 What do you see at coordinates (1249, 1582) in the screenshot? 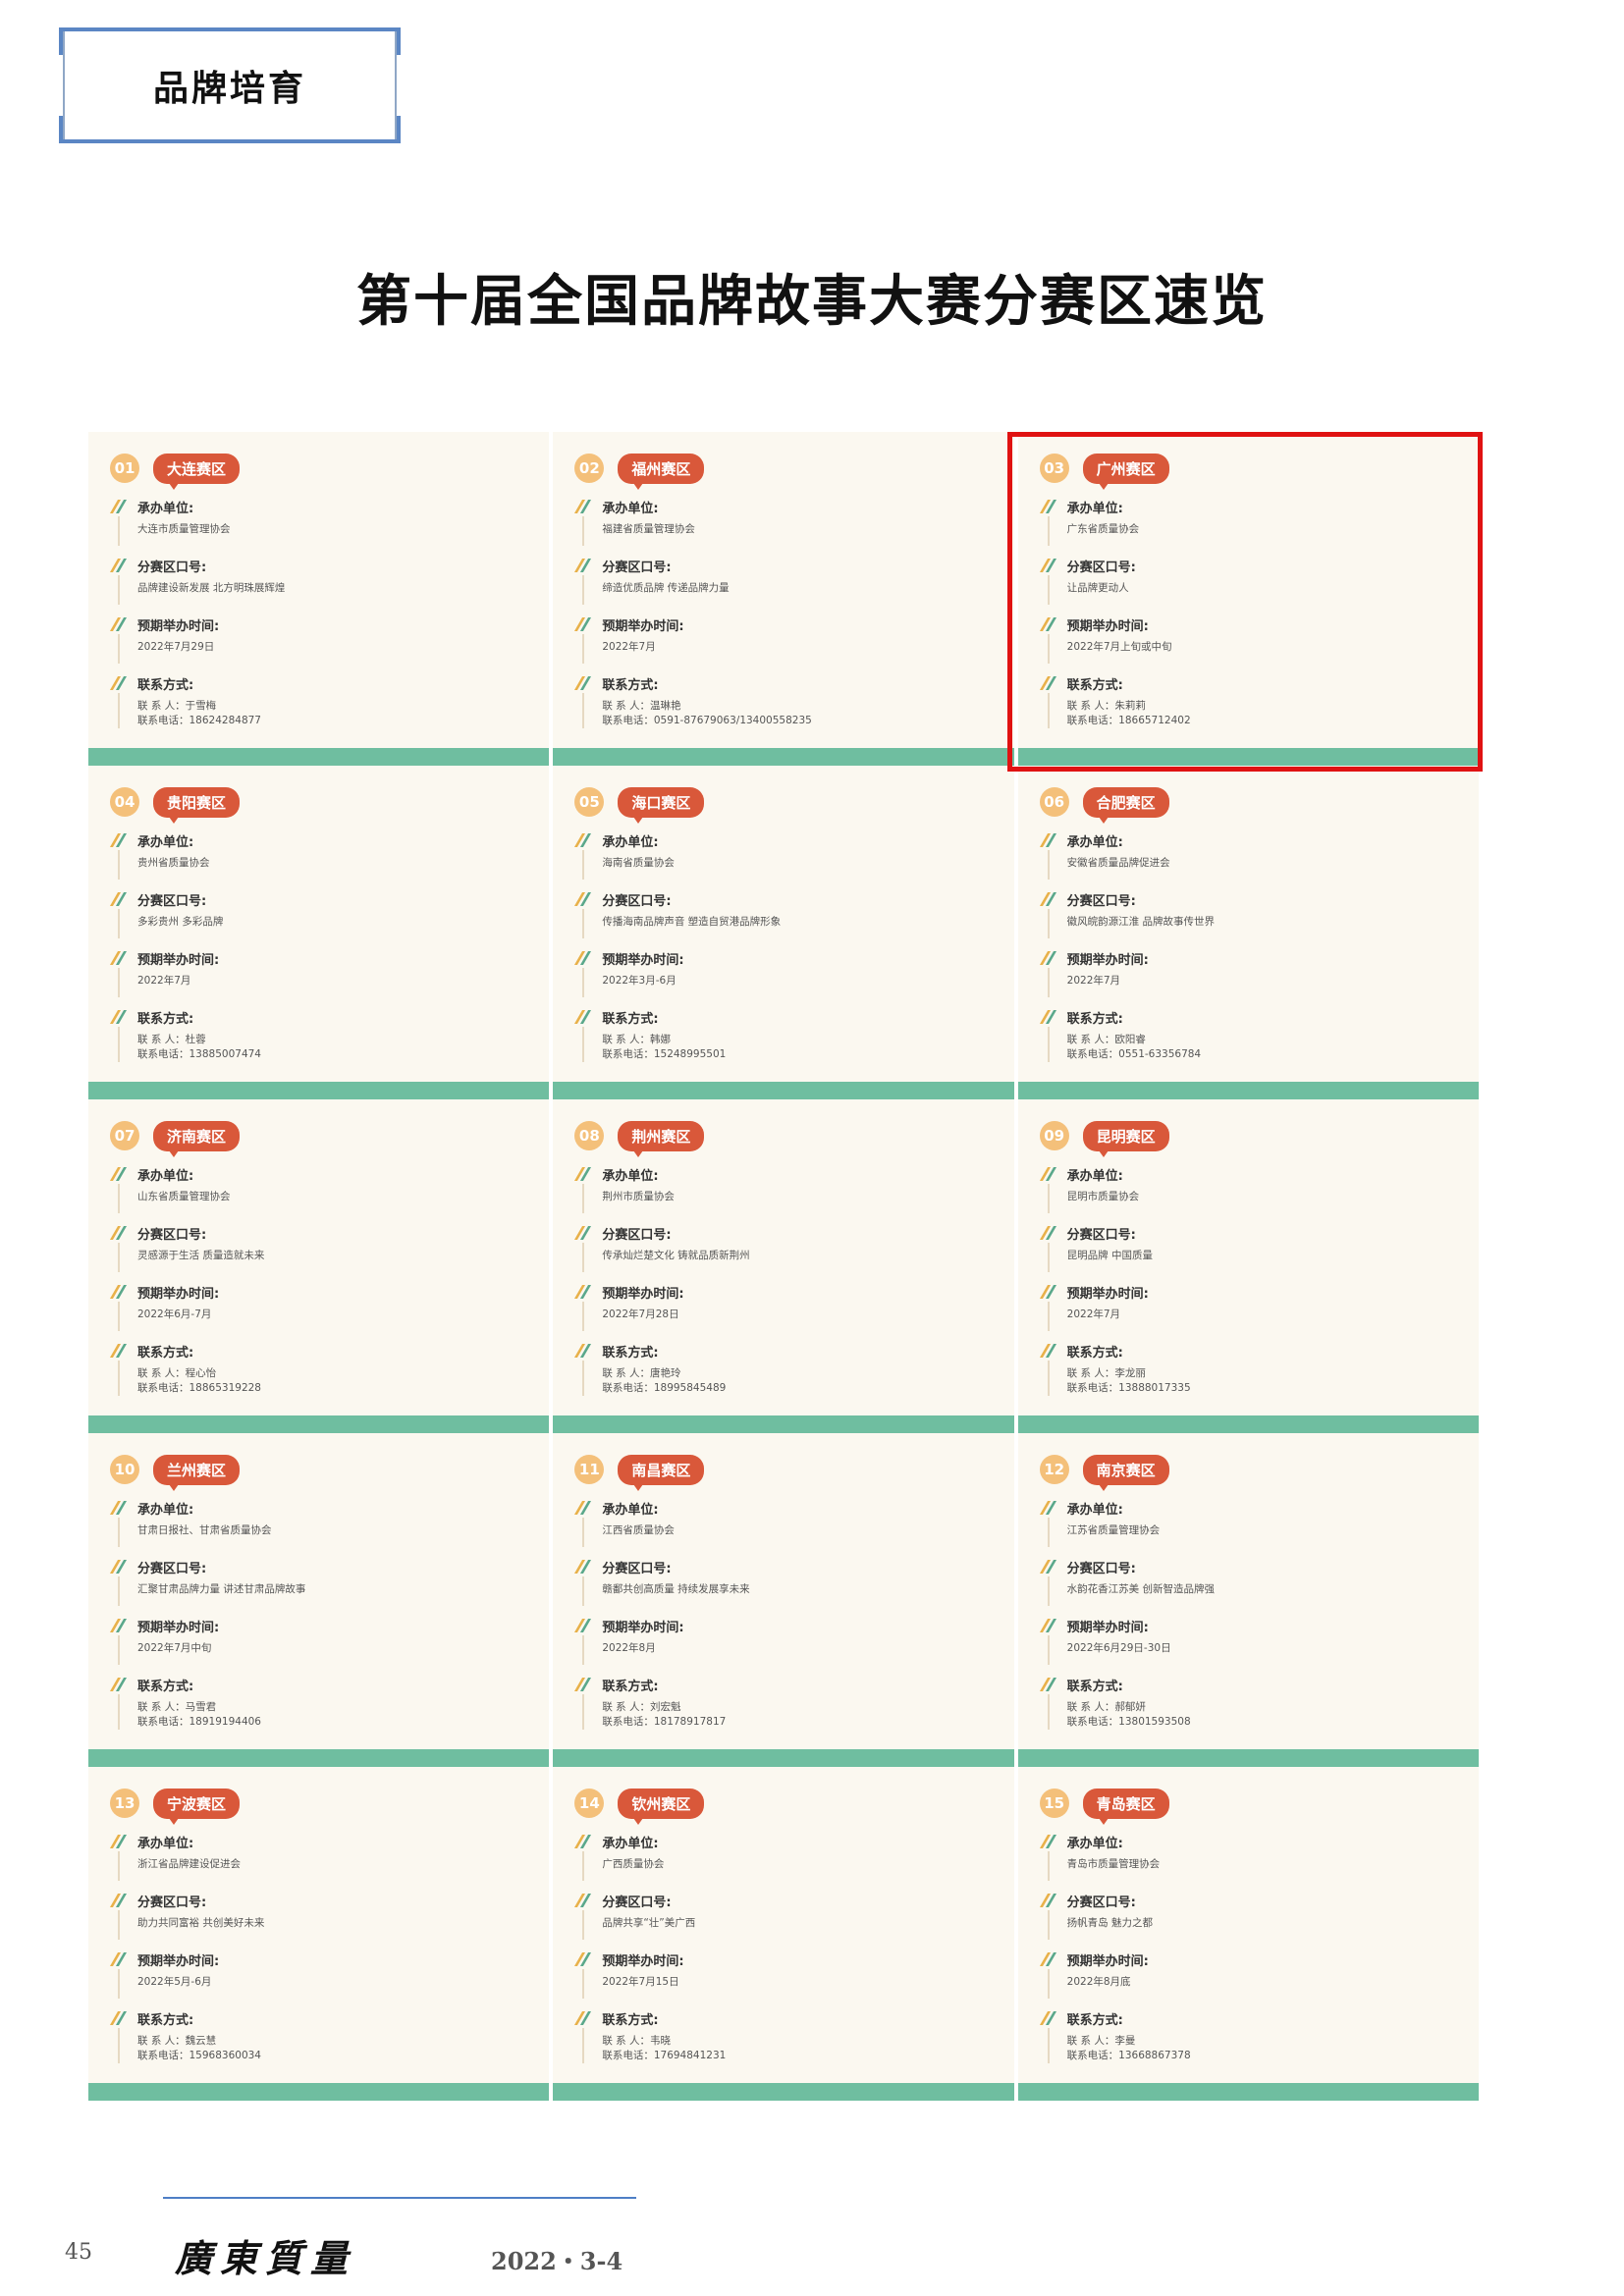
I see `field-slogan: 分赛区口号: 水韵花香江苏美 创新智造品牌强` at bounding box center [1249, 1582].